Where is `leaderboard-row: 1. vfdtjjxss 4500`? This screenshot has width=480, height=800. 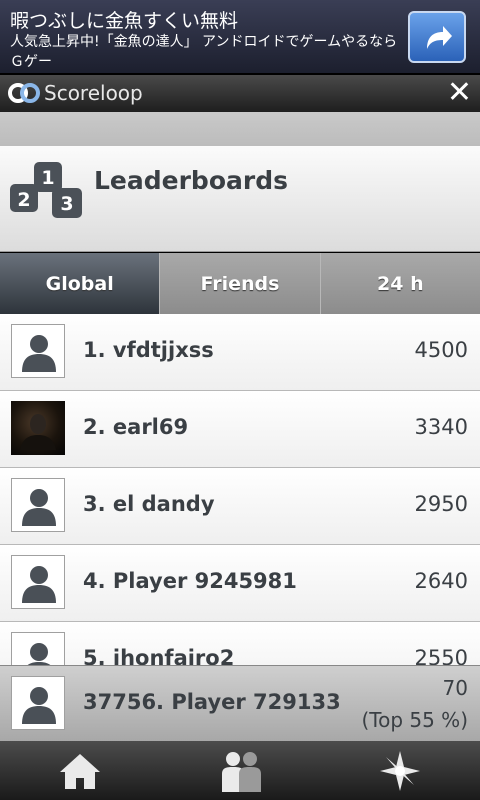 leaderboard-row: 1. vfdtjjxss 4500 is located at coordinates (240, 352).